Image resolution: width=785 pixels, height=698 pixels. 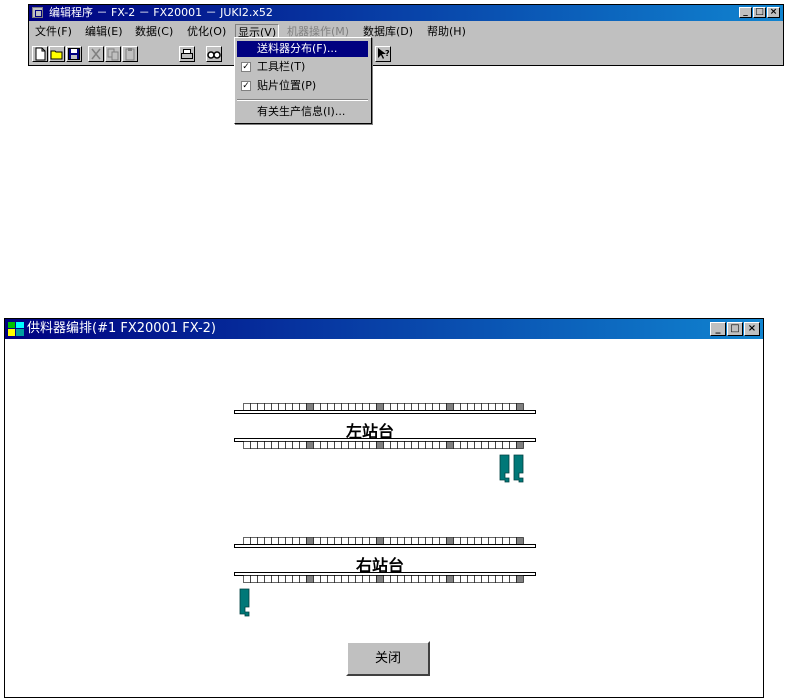 What do you see at coordinates (369, 431) in the screenshot?
I see `left-station-label: 左站台` at bounding box center [369, 431].